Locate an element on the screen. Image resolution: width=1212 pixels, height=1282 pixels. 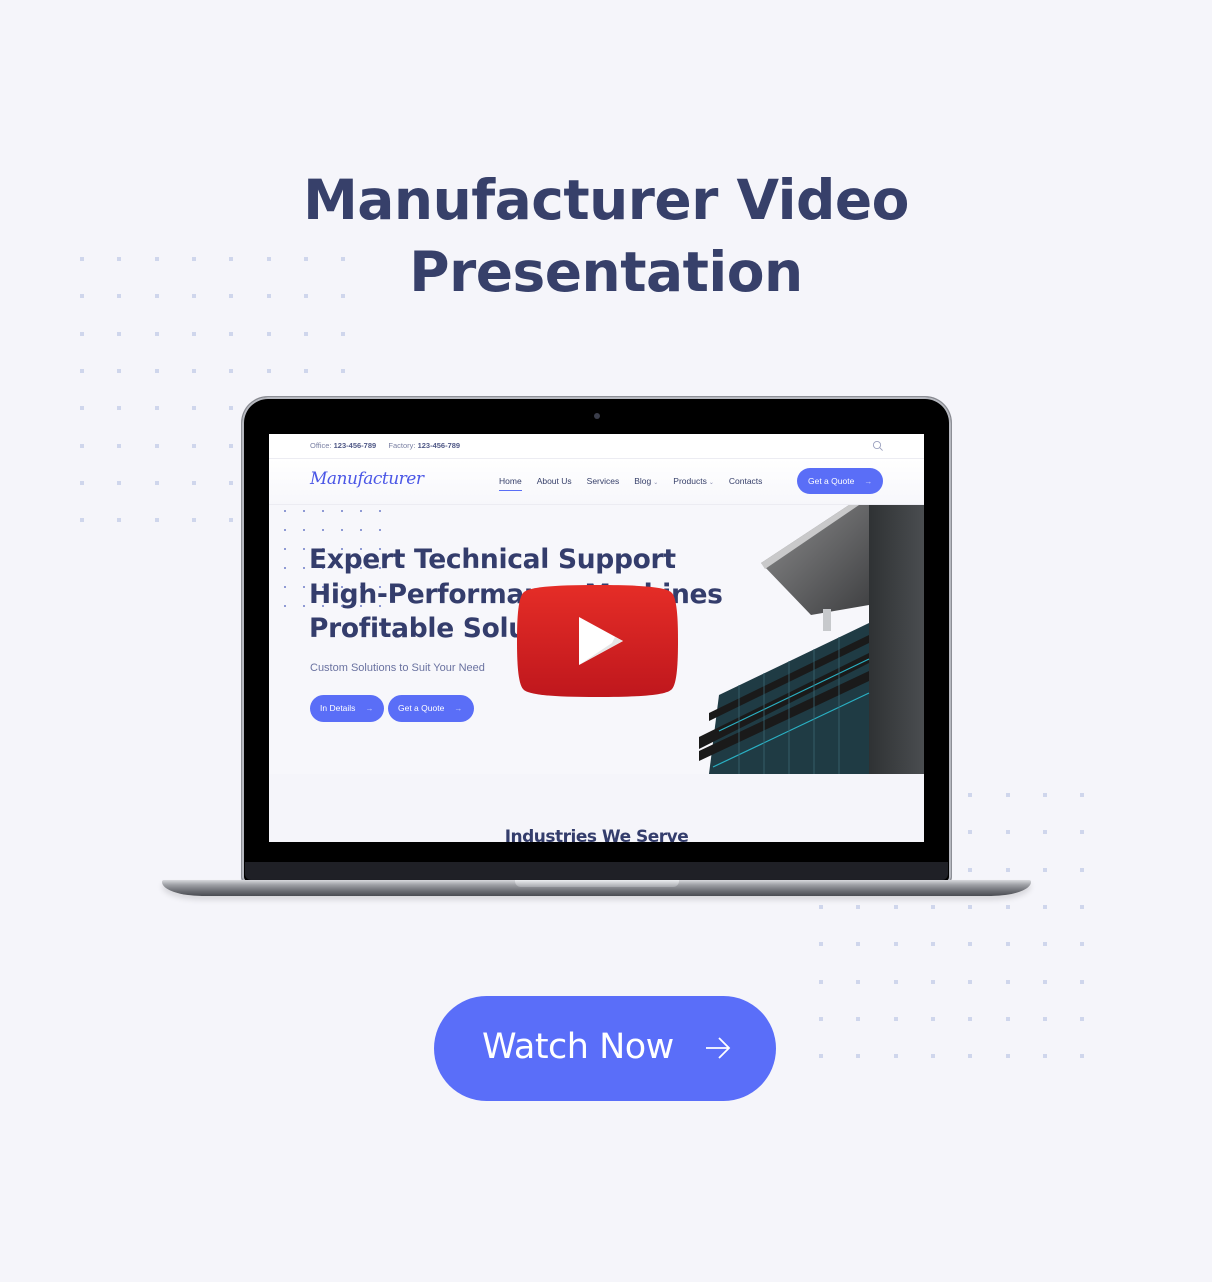
page-title-line-2: Presentation is located at coordinates (606, 272).